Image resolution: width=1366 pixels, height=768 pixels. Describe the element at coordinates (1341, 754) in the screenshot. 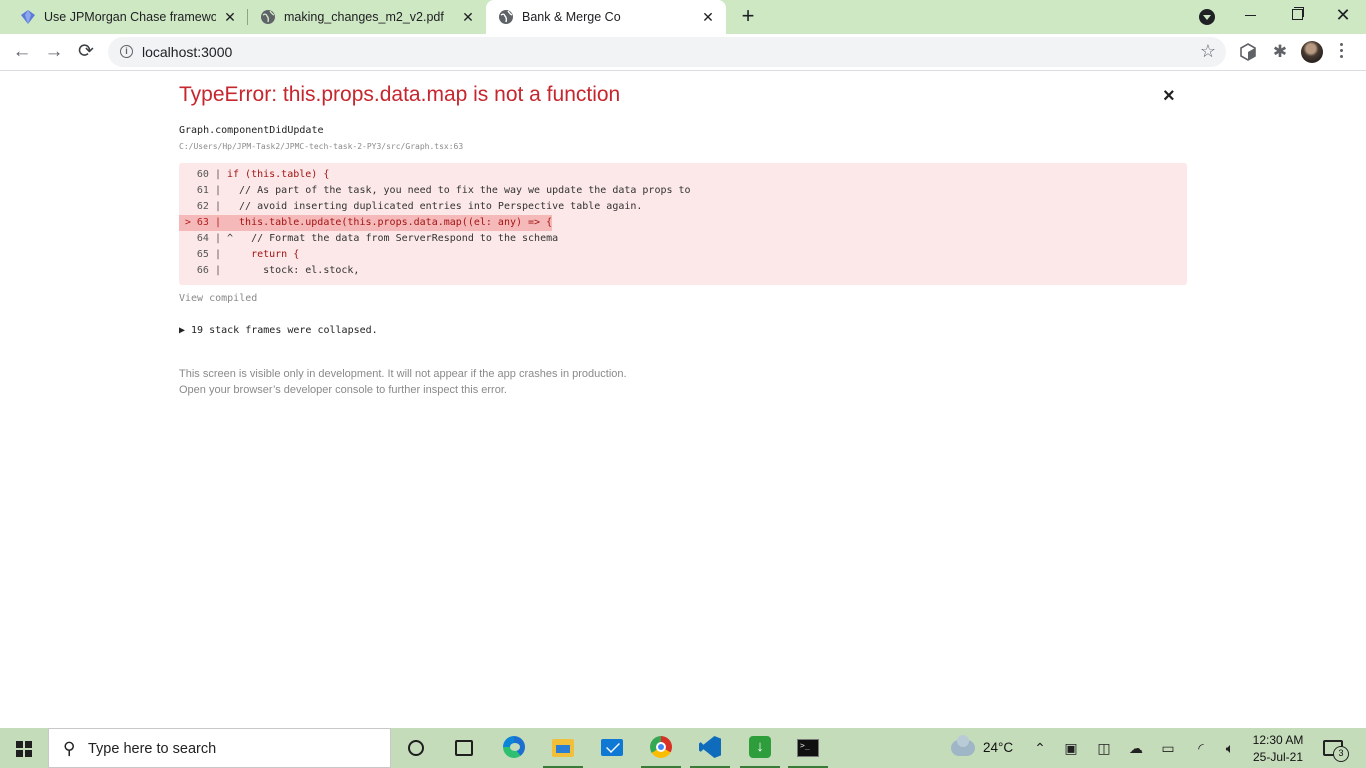

I see `notification-count-badge: 3` at that location.